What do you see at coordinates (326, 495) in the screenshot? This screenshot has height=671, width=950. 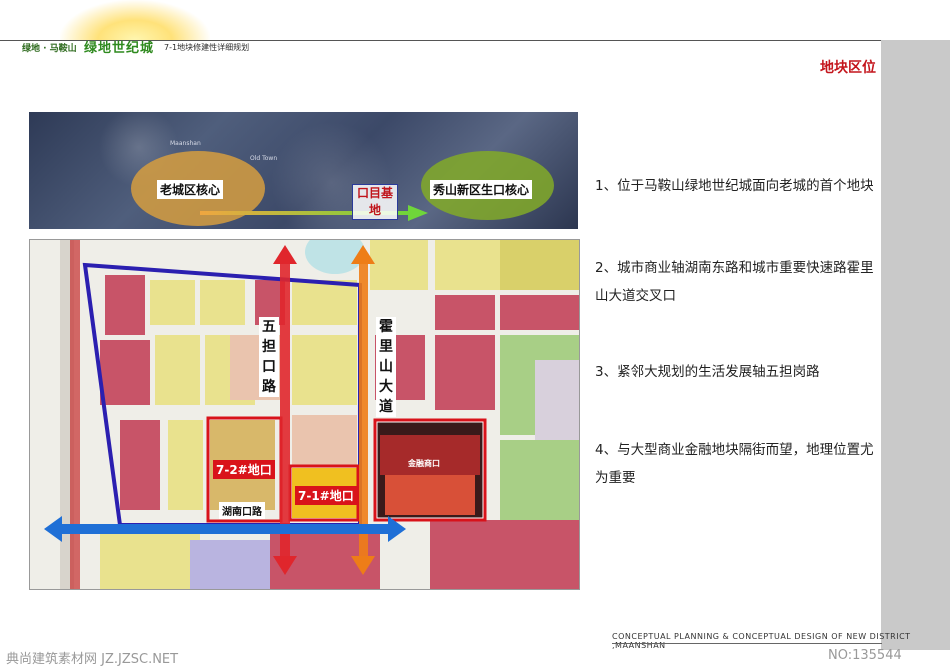 I see `plot-7-1-label: 7-1#地口` at bounding box center [326, 495].